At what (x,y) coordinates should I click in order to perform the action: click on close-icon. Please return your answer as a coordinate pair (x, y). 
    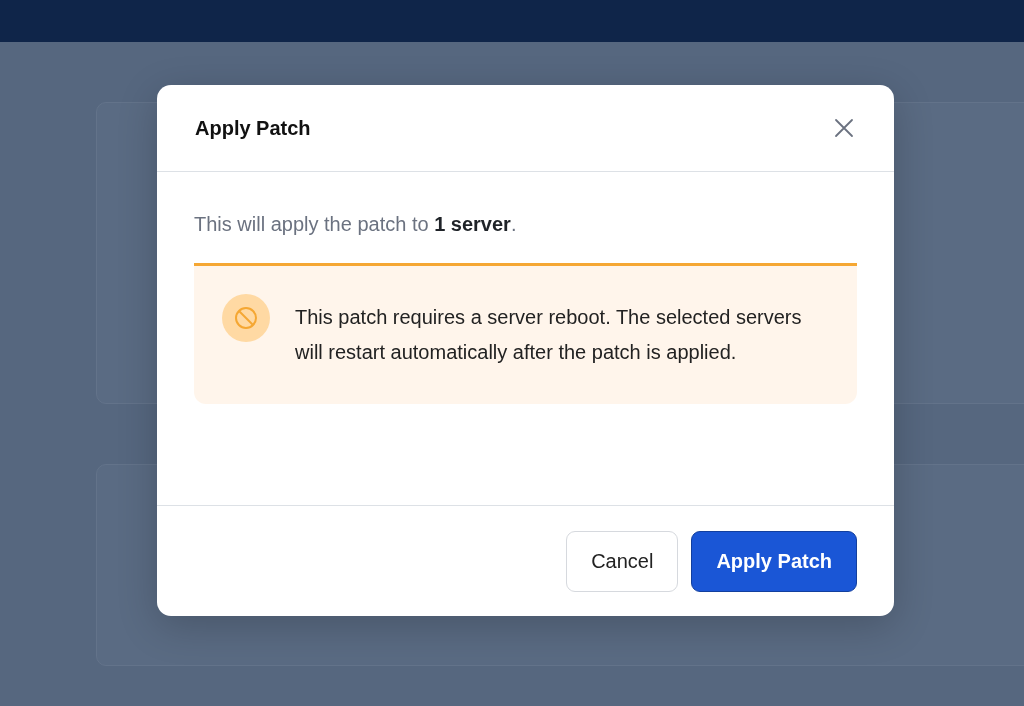
    Looking at the image, I should click on (844, 128).